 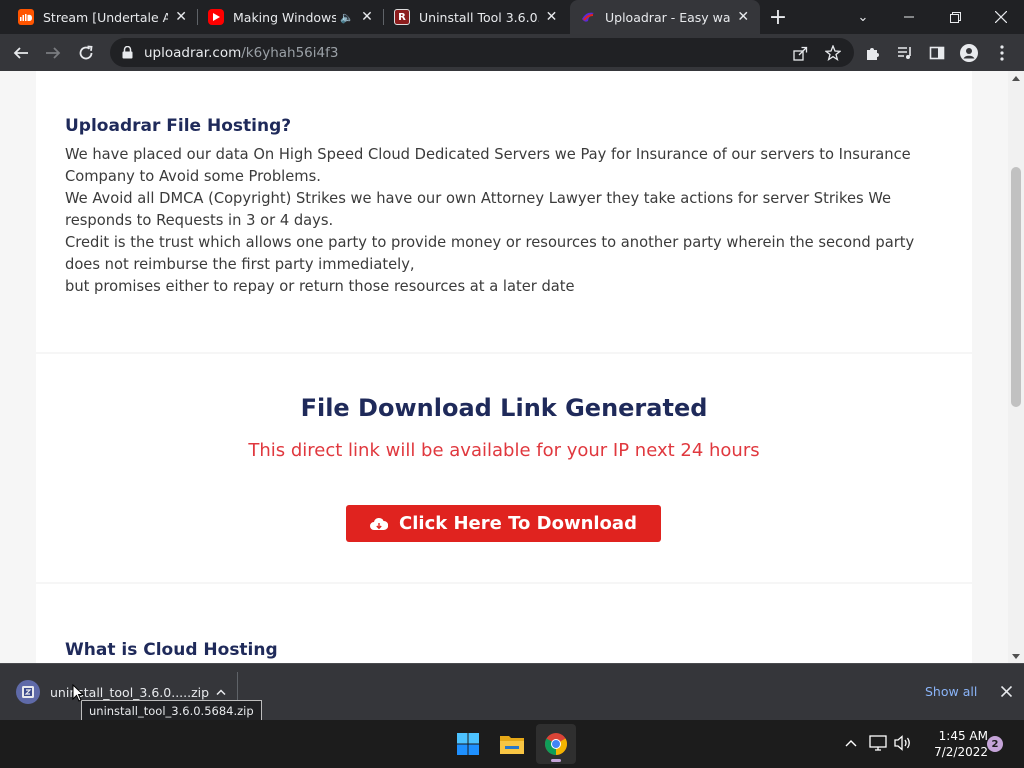 What do you see at coordinates (1016, 656) in the screenshot?
I see `scroll-down-arrow-icon` at bounding box center [1016, 656].